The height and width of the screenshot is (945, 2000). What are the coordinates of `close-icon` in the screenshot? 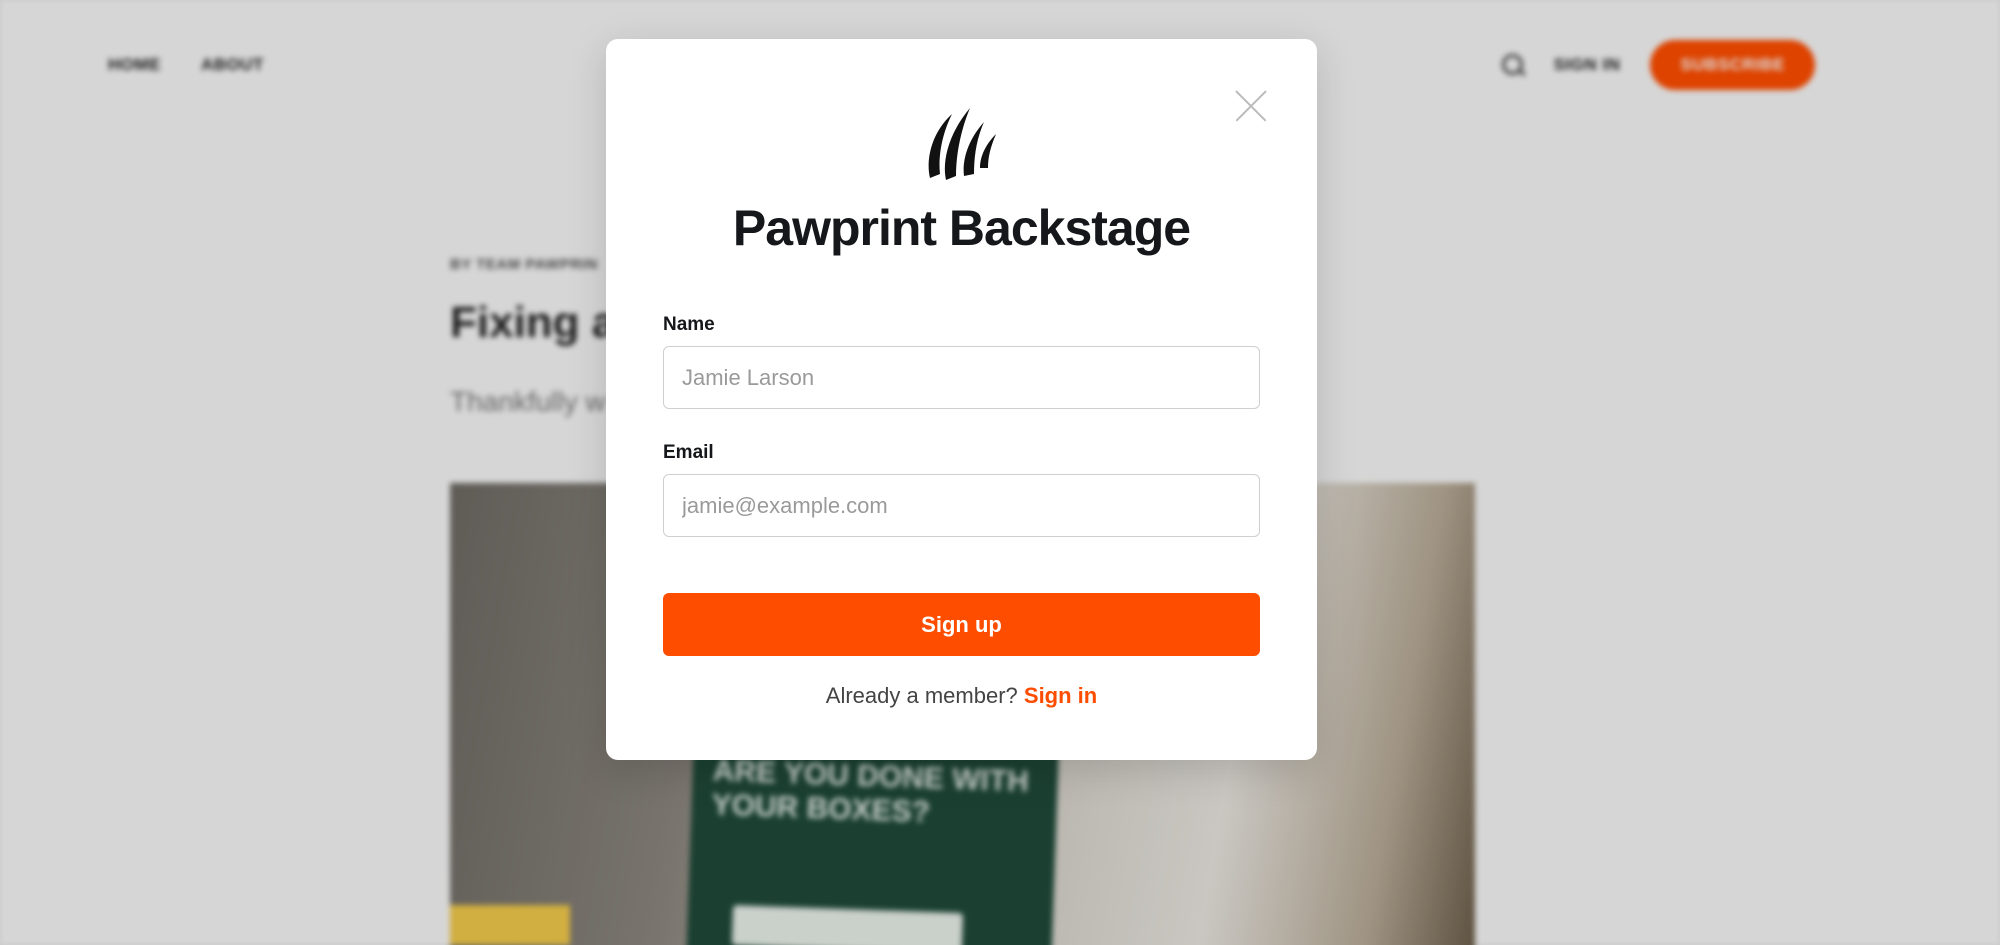 It's located at (1251, 106).